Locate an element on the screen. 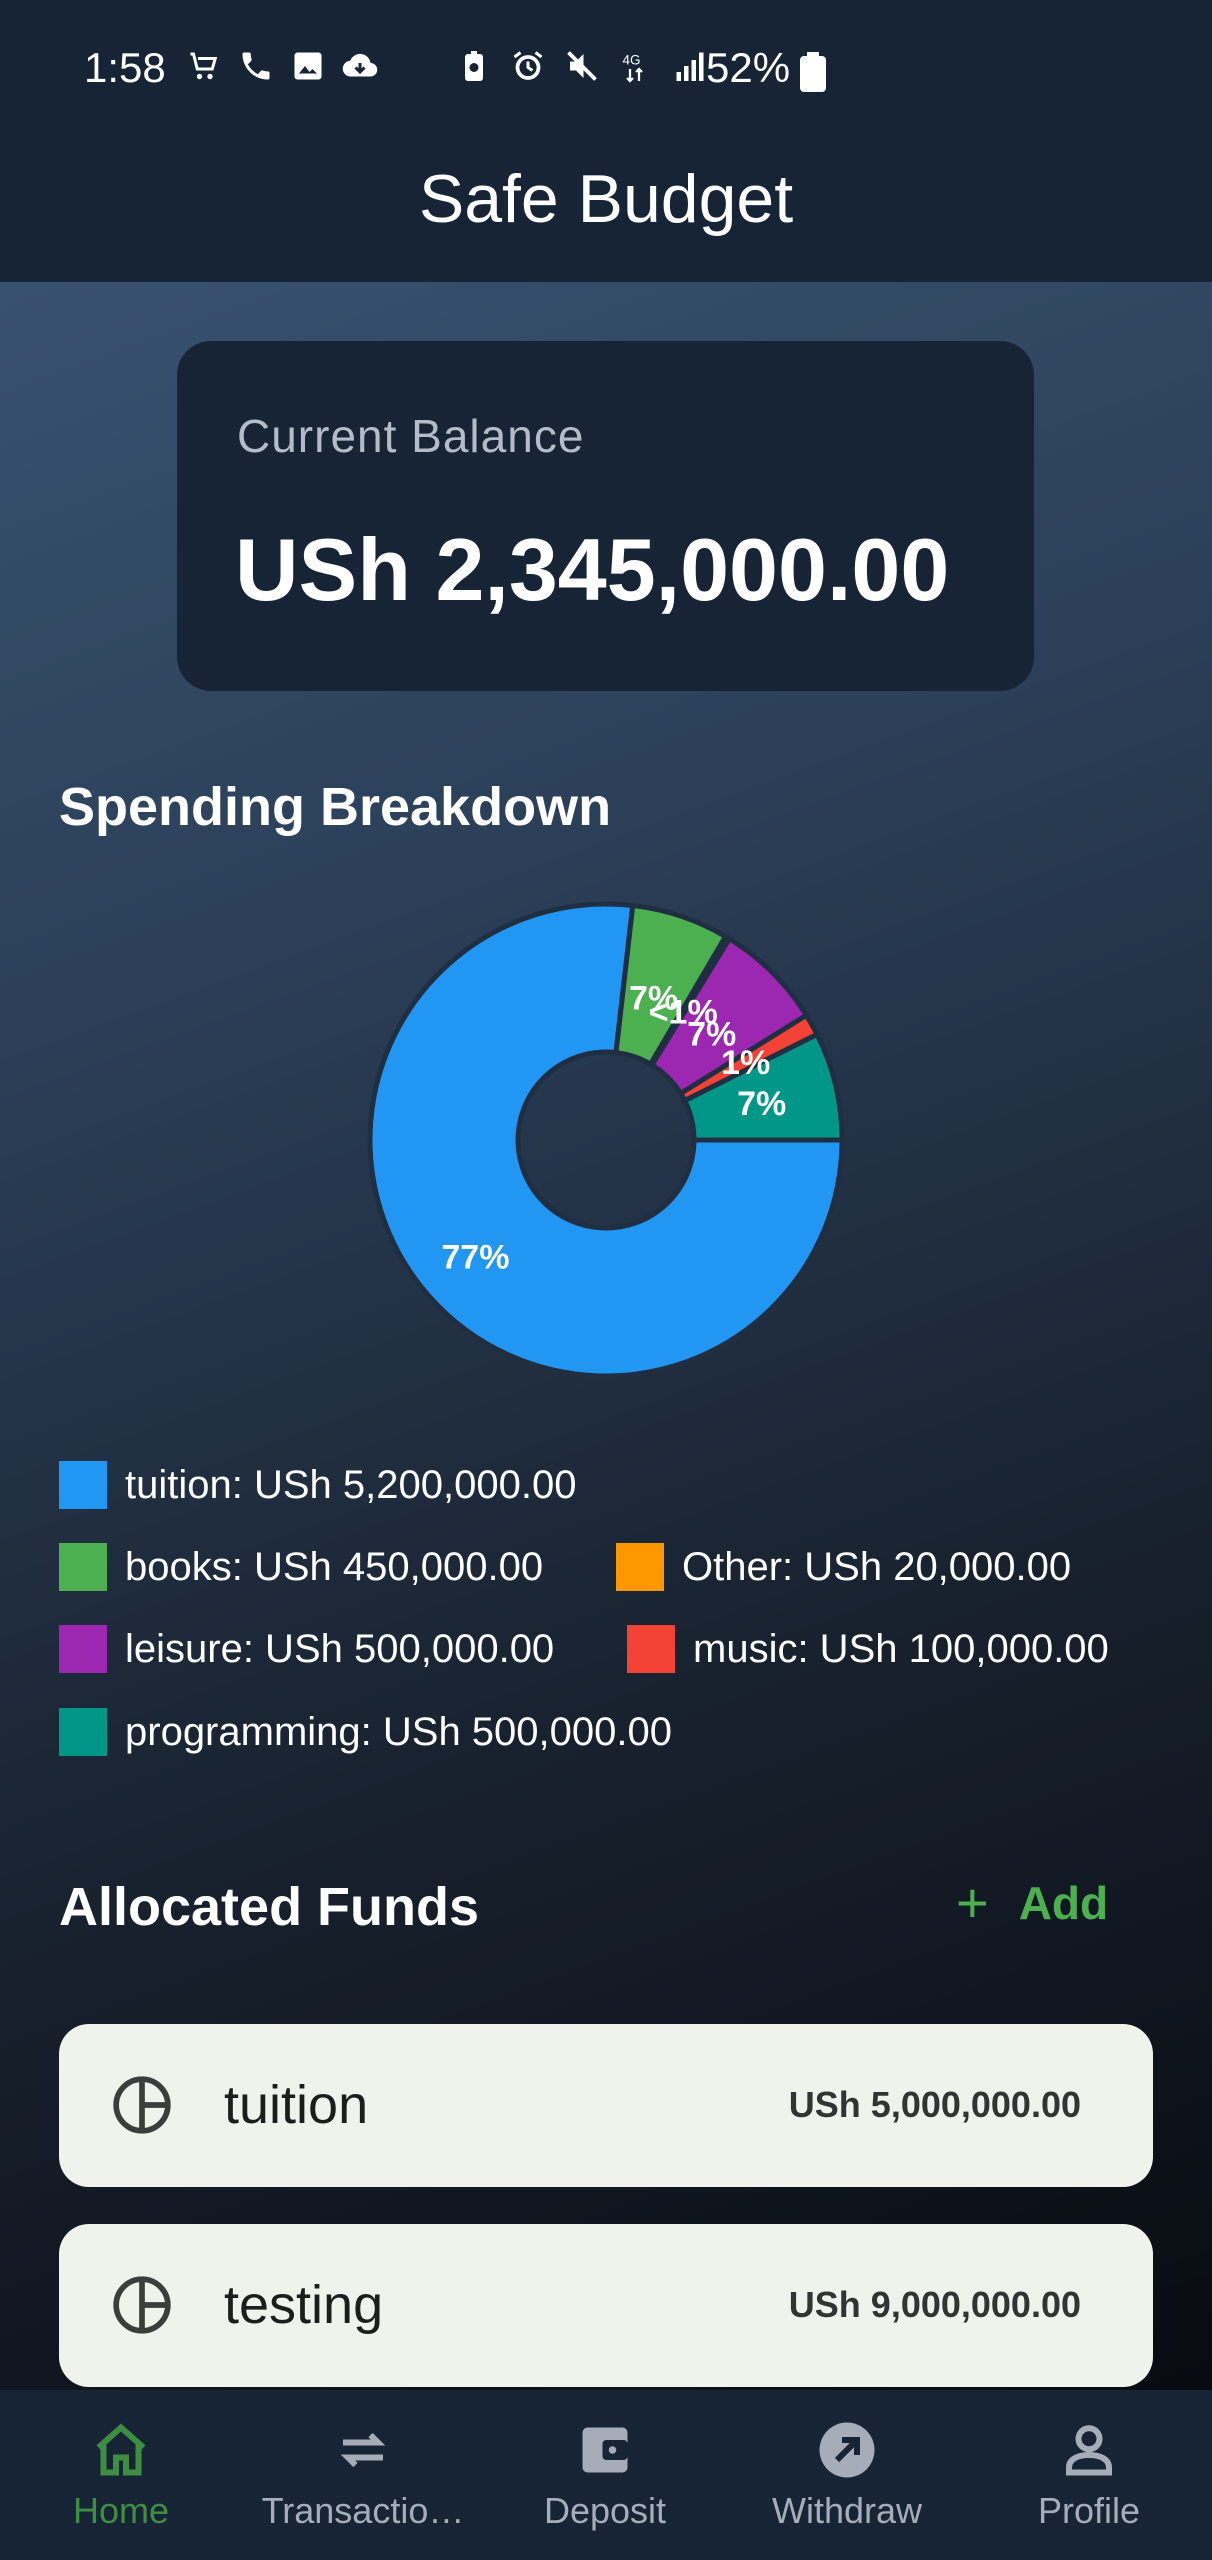 This screenshot has height=2560, width=1212. swap-arrows-icon is located at coordinates (363, 2450).